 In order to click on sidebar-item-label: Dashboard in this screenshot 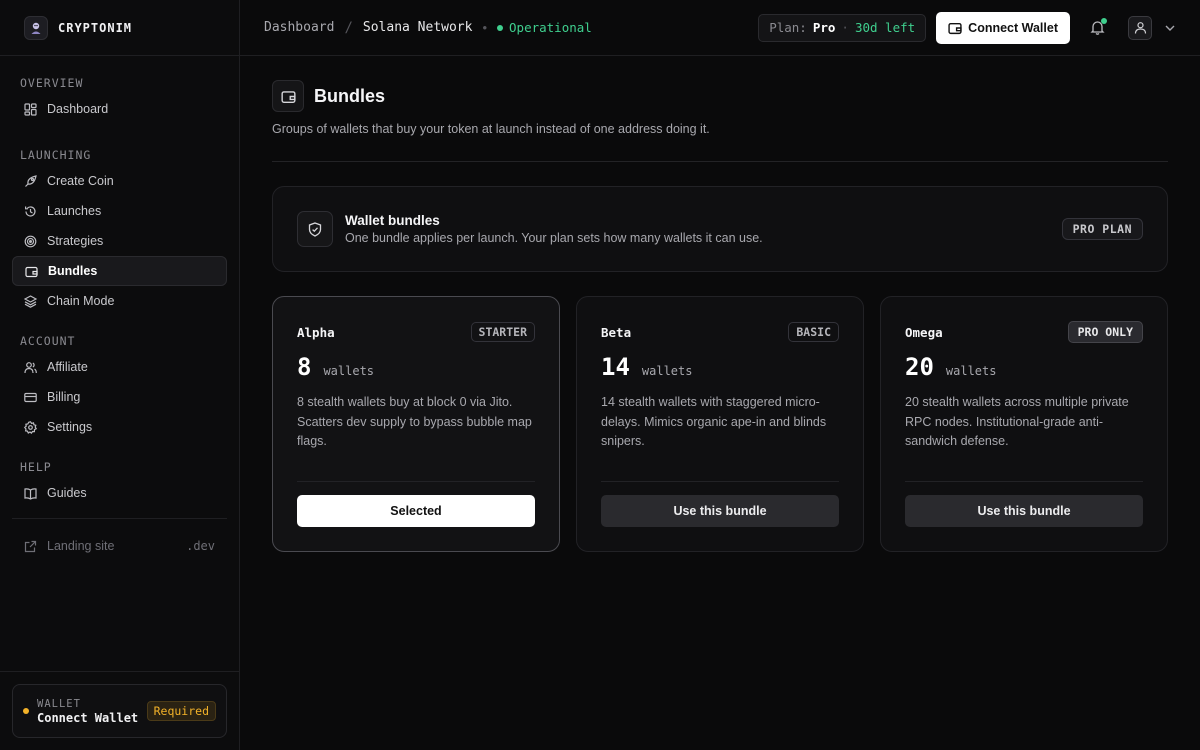, I will do `click(78, 109)`.